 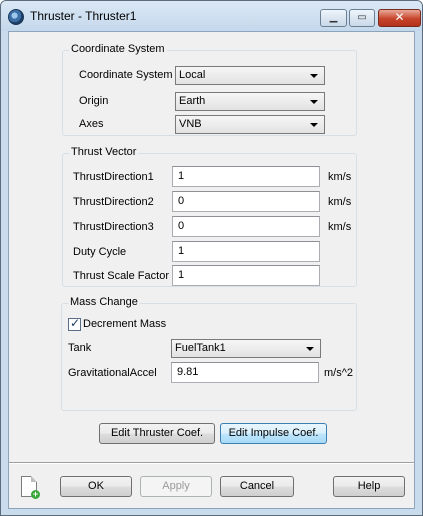 I want to click on thrust-direction2-label: ThrustDirection2, so click(x=113, y=202).